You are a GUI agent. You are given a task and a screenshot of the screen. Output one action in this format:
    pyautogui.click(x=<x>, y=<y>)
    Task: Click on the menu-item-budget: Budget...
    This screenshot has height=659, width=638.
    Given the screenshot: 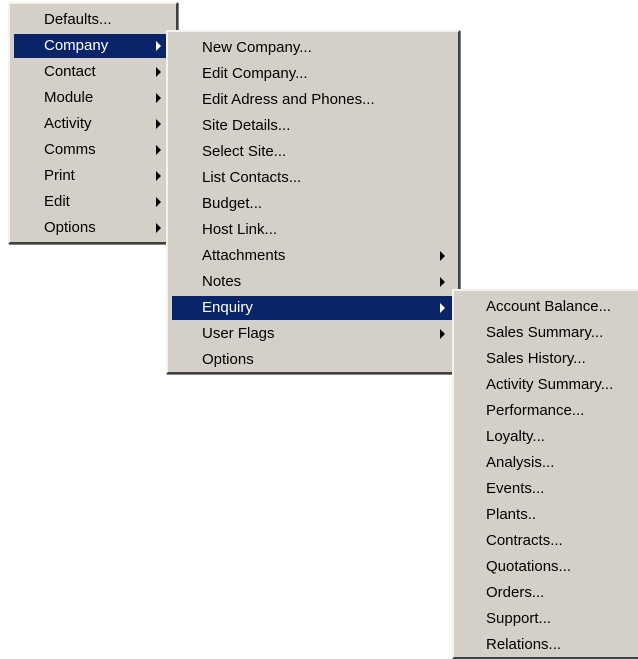 What is the action you would take?
    pyautogui.click(x=313, y=204)
    